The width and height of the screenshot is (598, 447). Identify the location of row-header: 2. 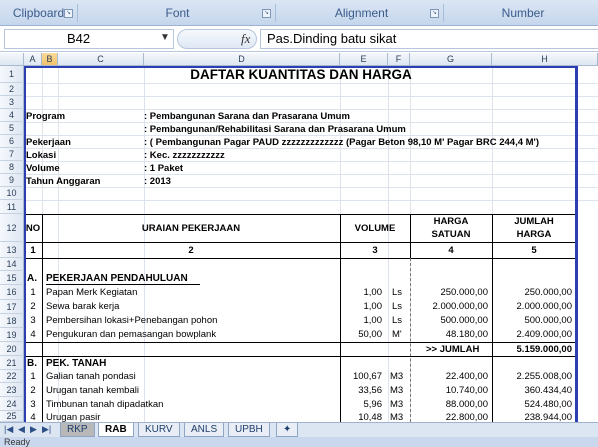
(12, 89).